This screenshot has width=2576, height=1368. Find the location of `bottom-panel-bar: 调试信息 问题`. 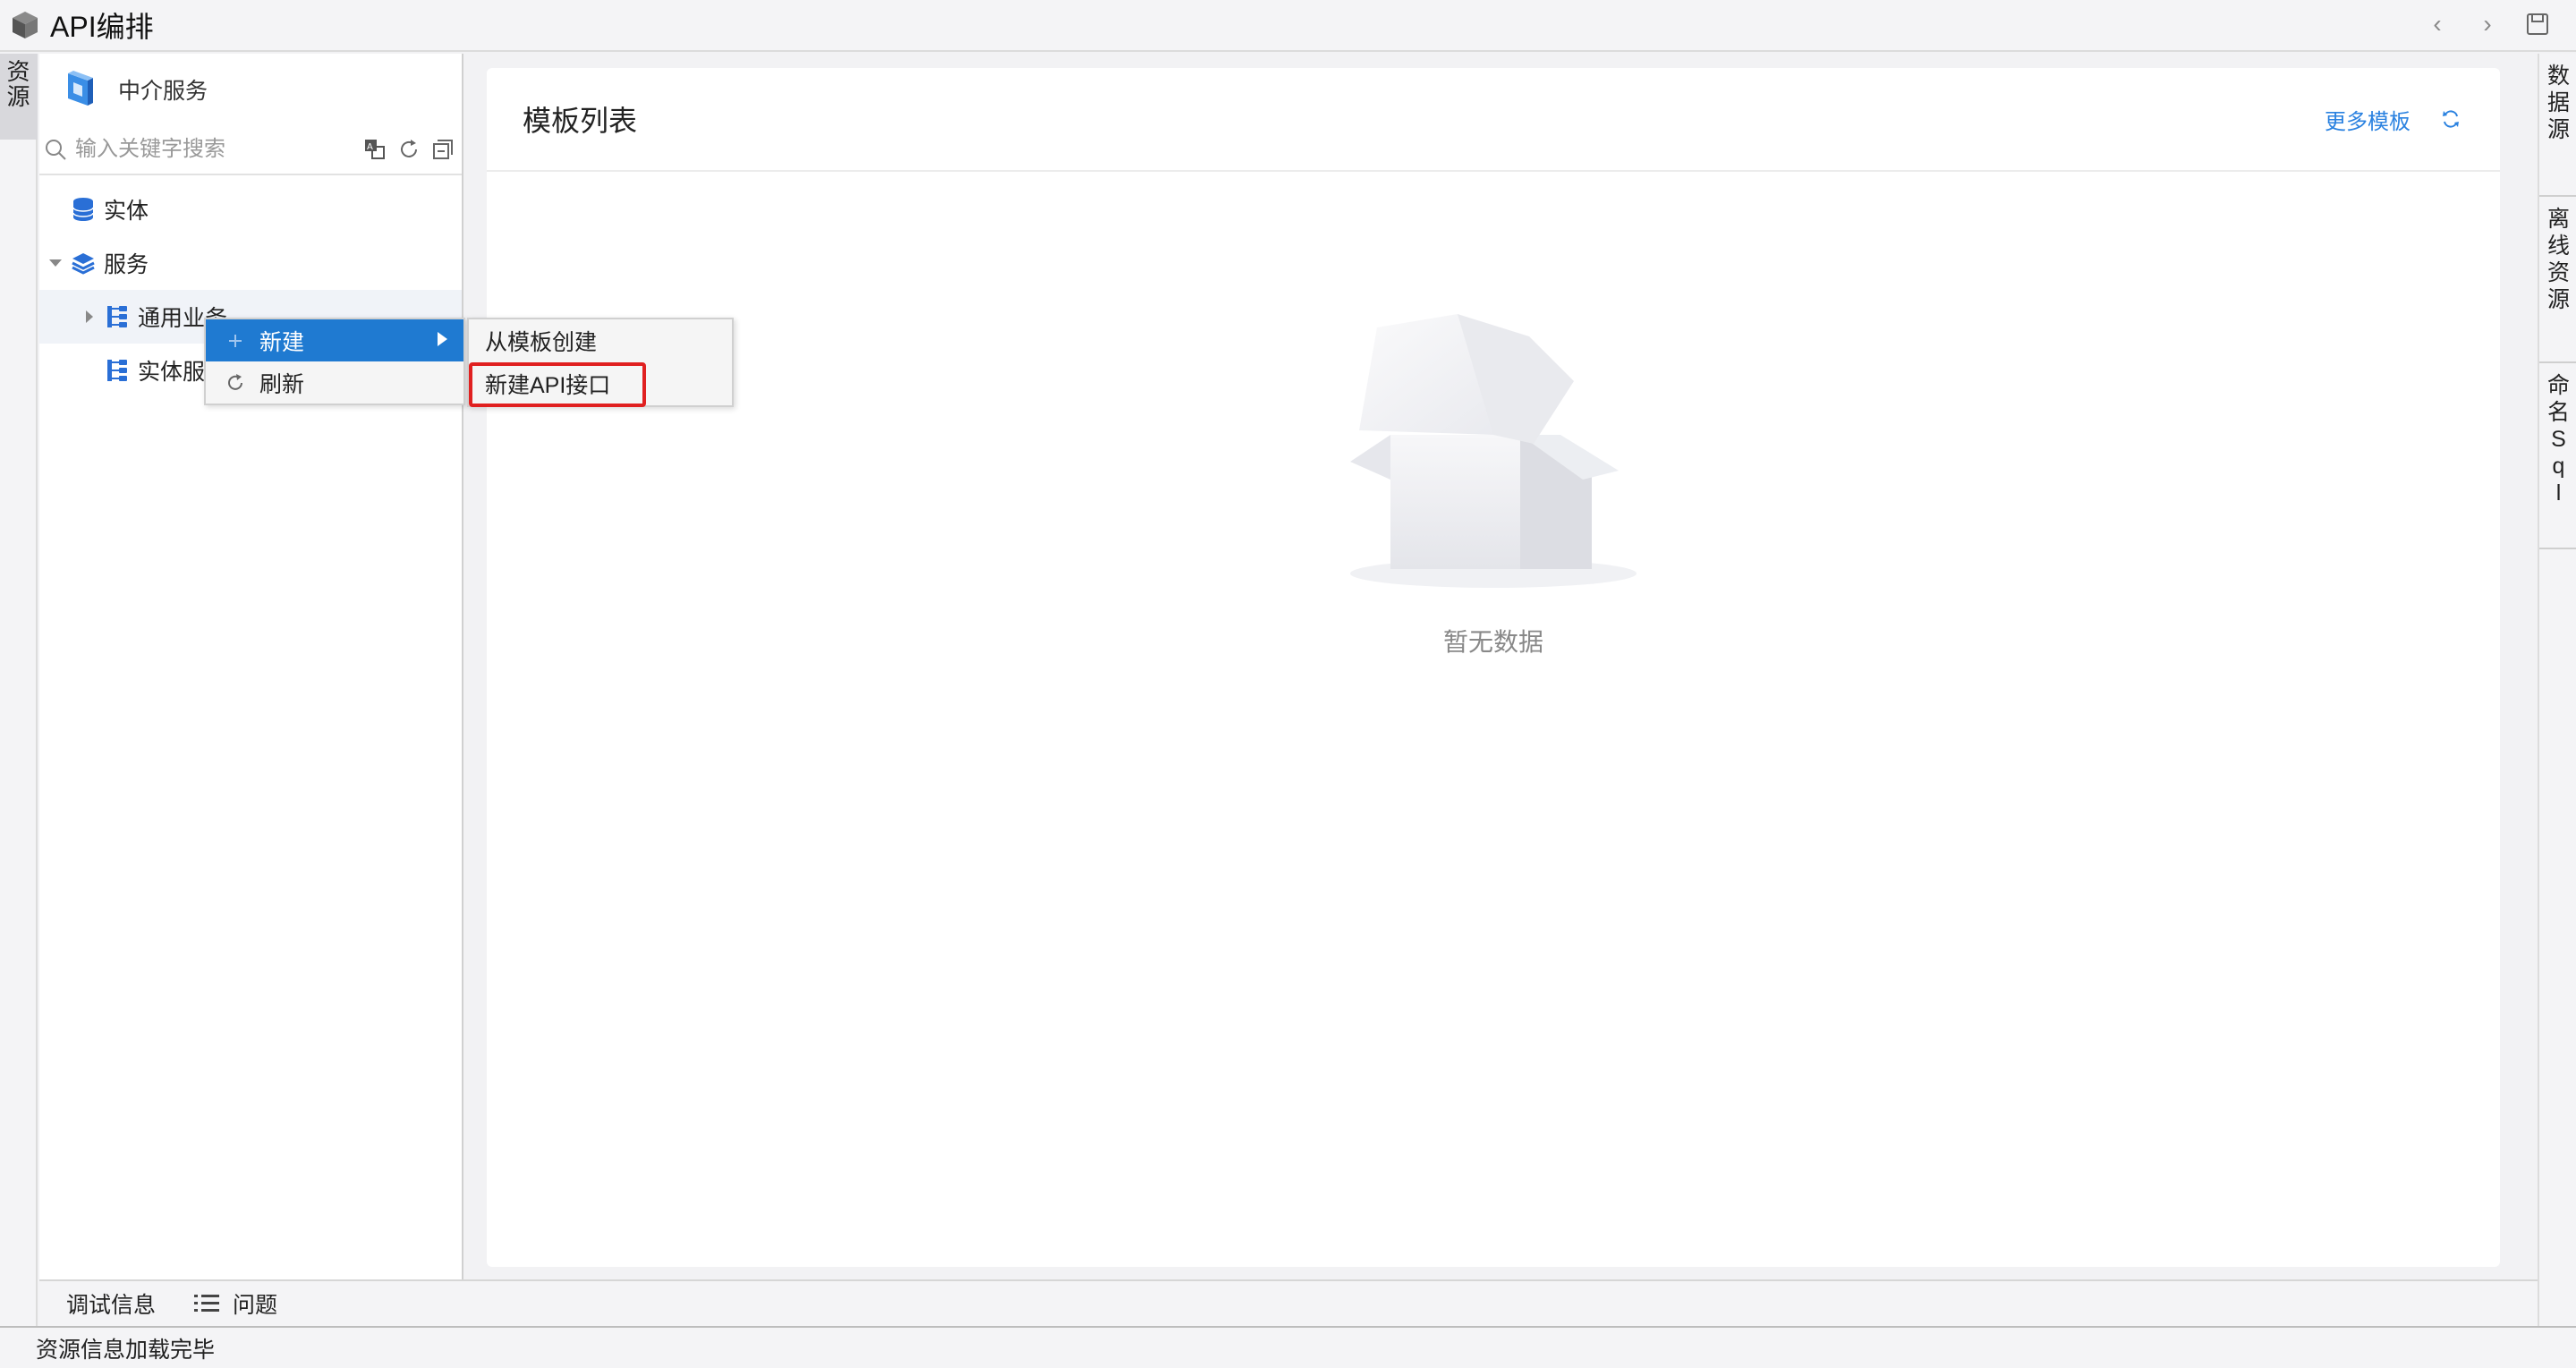

bottom-panel-bar: 调试信息 问题 is located at coordinates (1288, 1302).